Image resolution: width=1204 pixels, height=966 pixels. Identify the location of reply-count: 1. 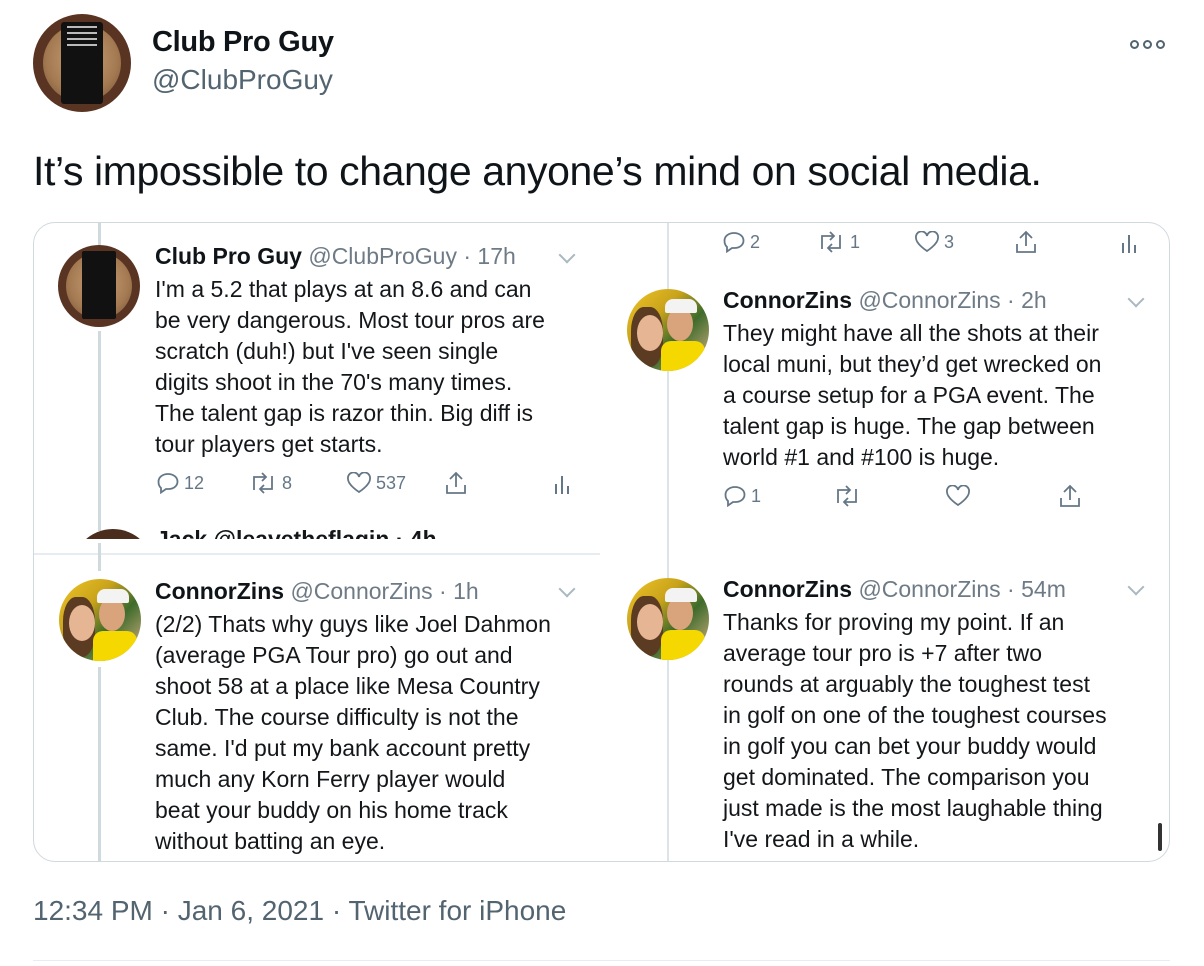
(742, 496).